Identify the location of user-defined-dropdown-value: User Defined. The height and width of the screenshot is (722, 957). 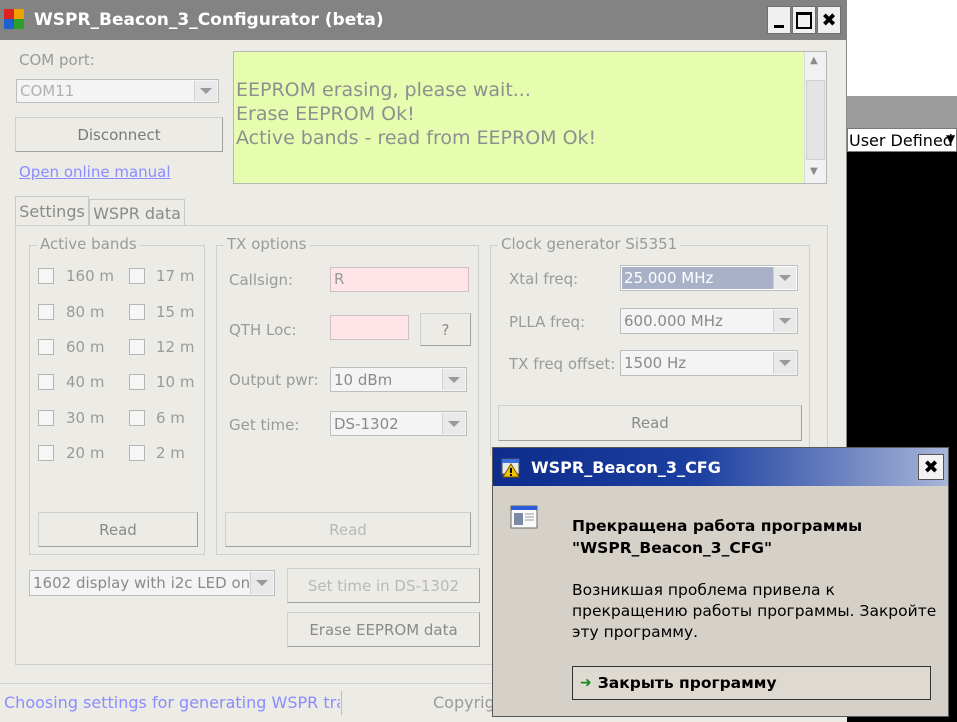
(901, 140).